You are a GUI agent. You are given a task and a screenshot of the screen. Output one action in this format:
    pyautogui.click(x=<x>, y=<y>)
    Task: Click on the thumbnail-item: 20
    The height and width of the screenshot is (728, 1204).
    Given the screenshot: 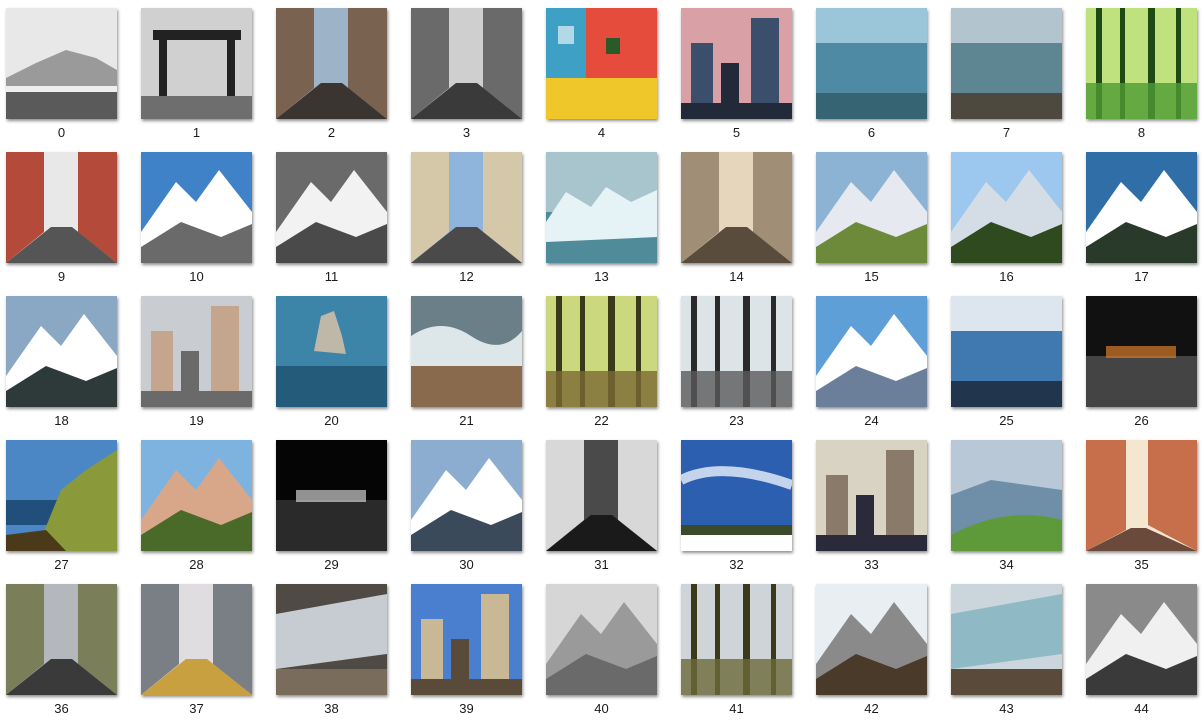 What is the action you would take?
    pyautogui.click(x=331, y=365)
    